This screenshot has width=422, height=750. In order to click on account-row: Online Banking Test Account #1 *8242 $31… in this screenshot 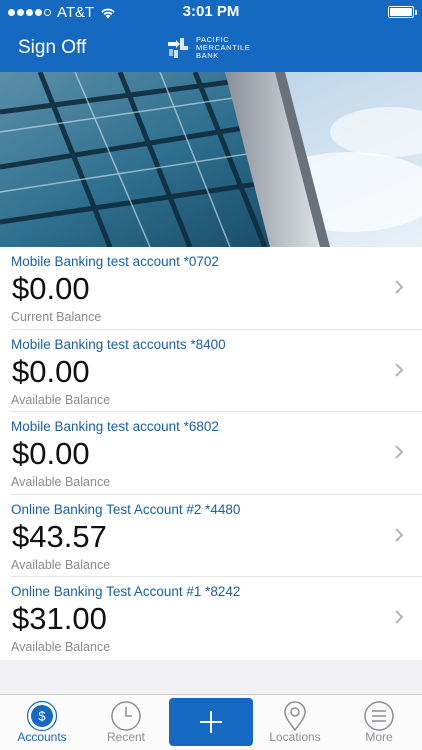, I will do `click(216, 618)`.